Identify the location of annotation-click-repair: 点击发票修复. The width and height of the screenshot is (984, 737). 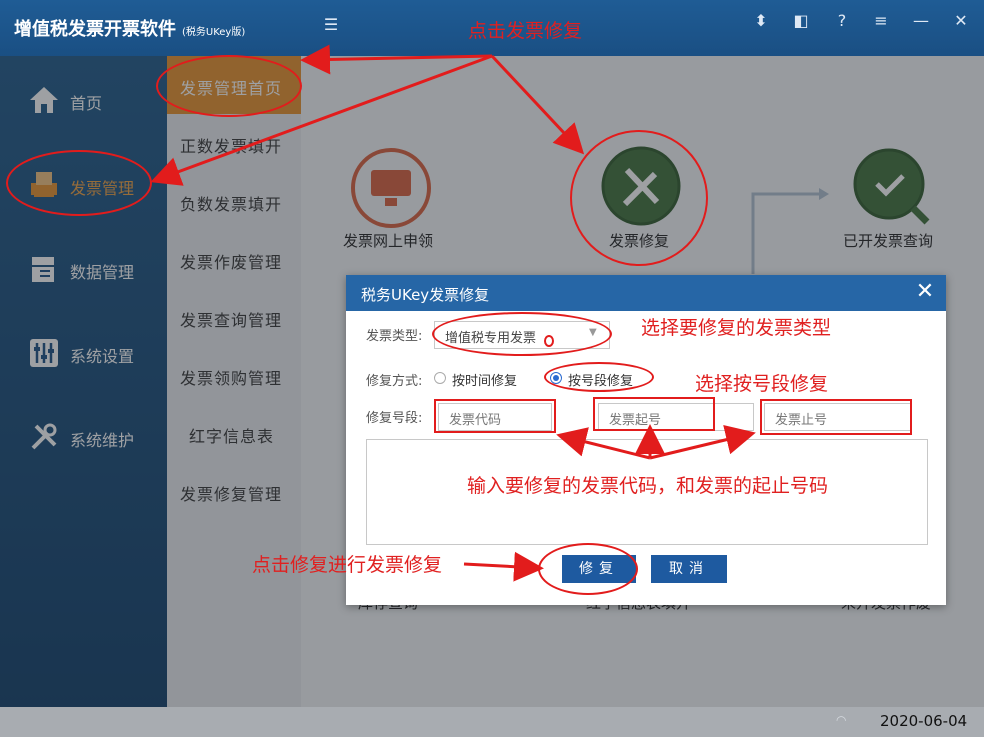
(525, 31).